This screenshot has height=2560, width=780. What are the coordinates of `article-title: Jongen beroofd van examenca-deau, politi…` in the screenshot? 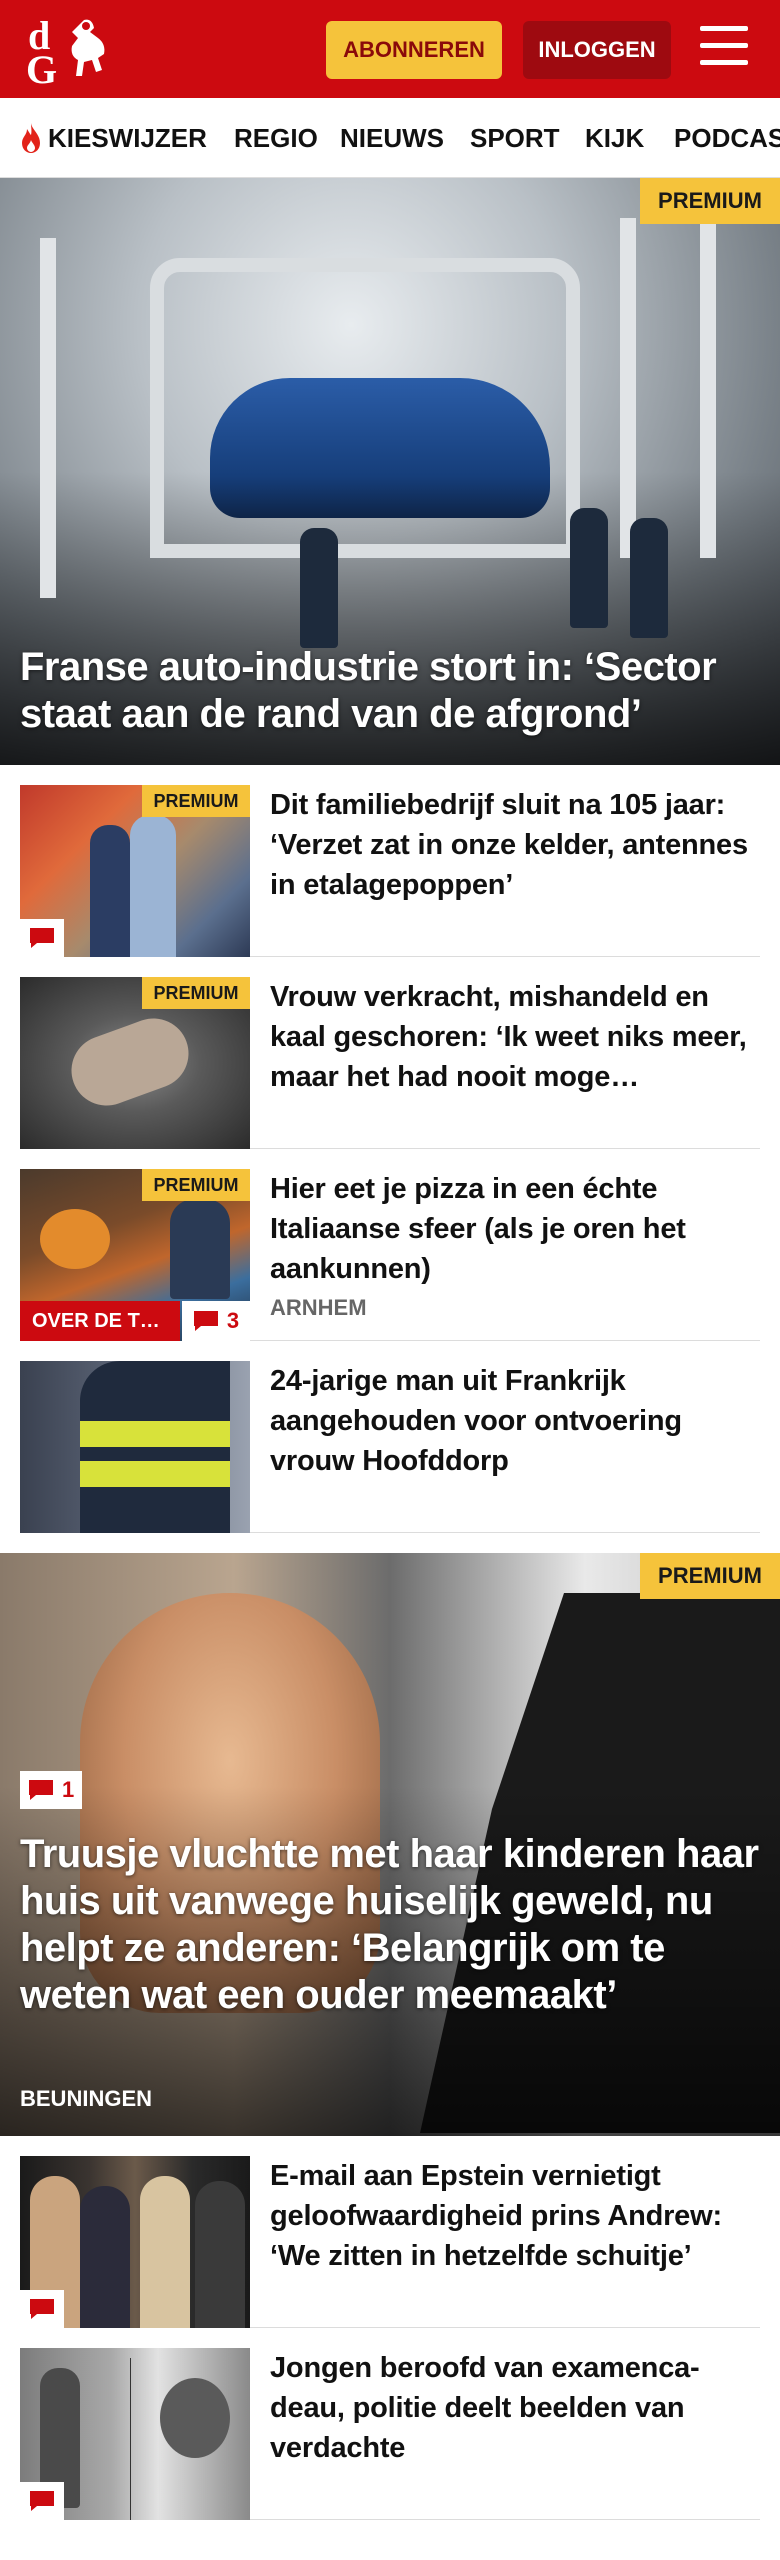 It's located at (515, 2408).